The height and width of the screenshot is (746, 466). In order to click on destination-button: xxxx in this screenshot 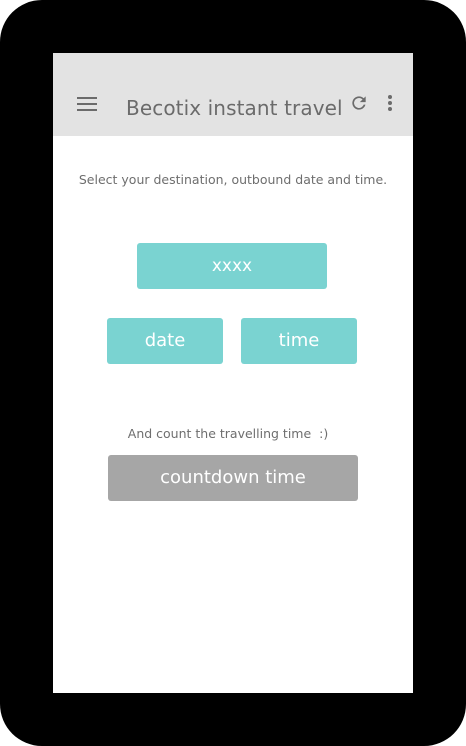, I will do `click(232, 266)`.